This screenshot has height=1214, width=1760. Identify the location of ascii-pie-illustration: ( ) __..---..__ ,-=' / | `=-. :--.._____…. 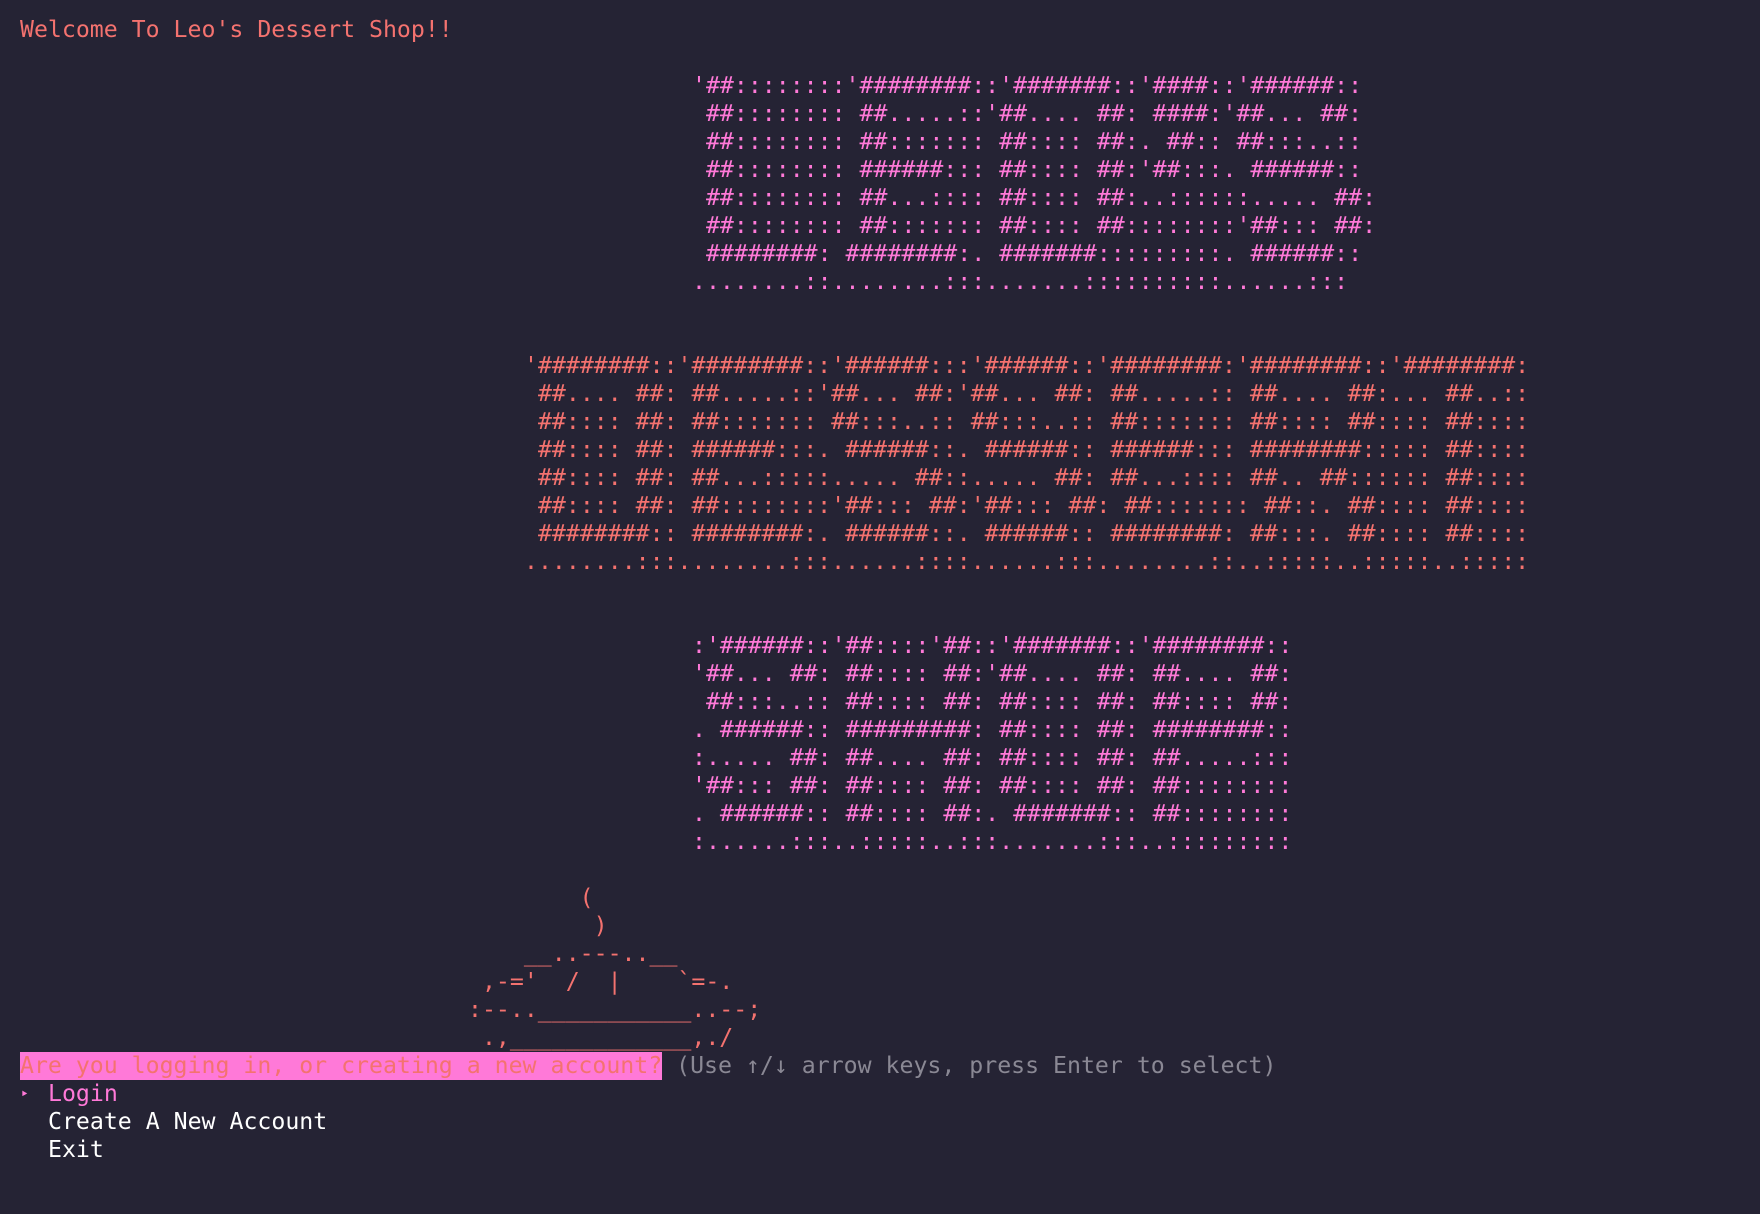
(615, 967).